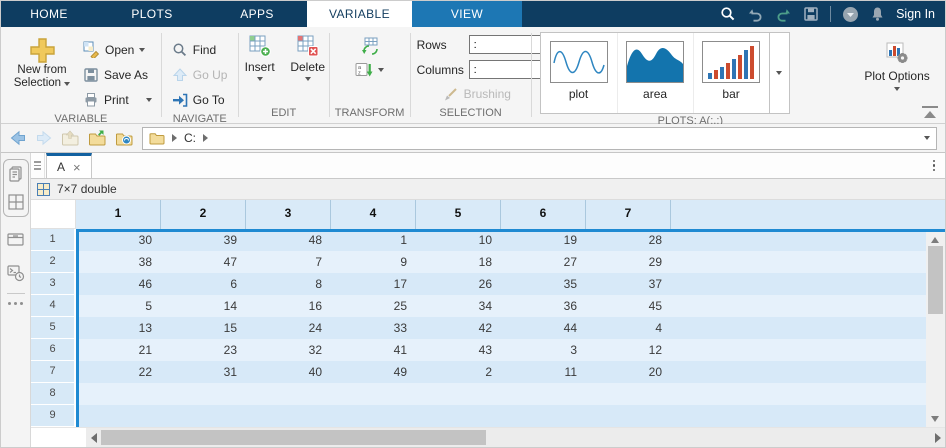  Describe the element at coordinates (373, 240) in the screenshot. I see `cell-1-4: 1` at that location.